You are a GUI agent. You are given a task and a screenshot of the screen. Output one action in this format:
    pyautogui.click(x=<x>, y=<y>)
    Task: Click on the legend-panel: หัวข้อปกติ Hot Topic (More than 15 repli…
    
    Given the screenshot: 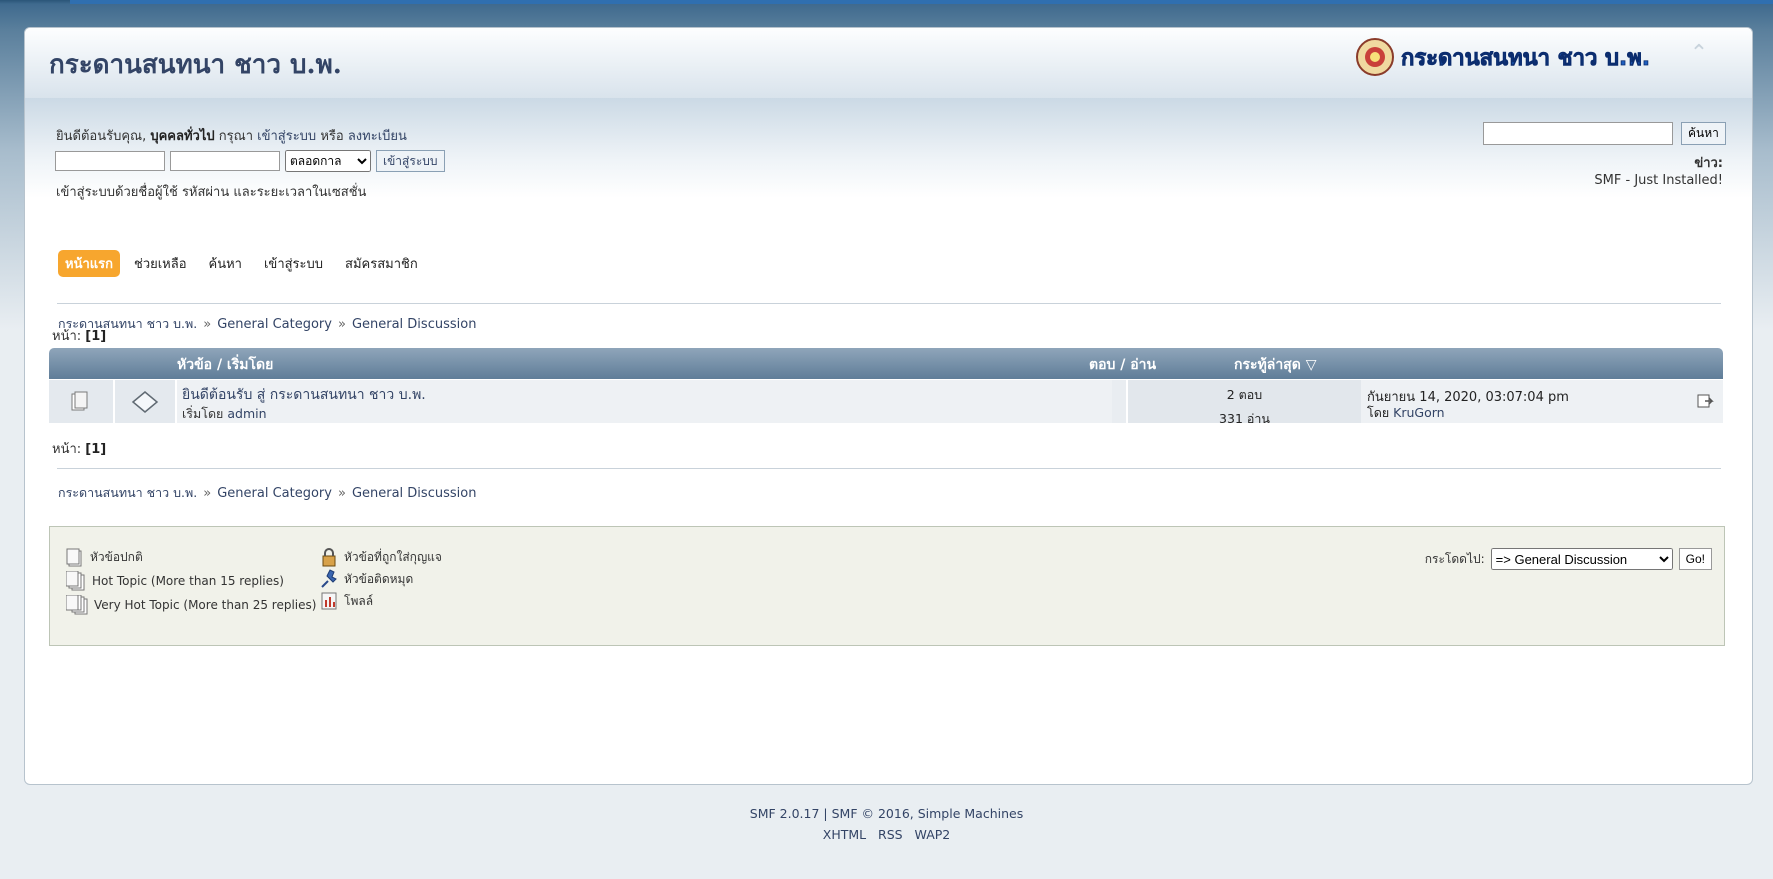 What is the action you would take?
    pyautogui.click(x=887, y=586)
    